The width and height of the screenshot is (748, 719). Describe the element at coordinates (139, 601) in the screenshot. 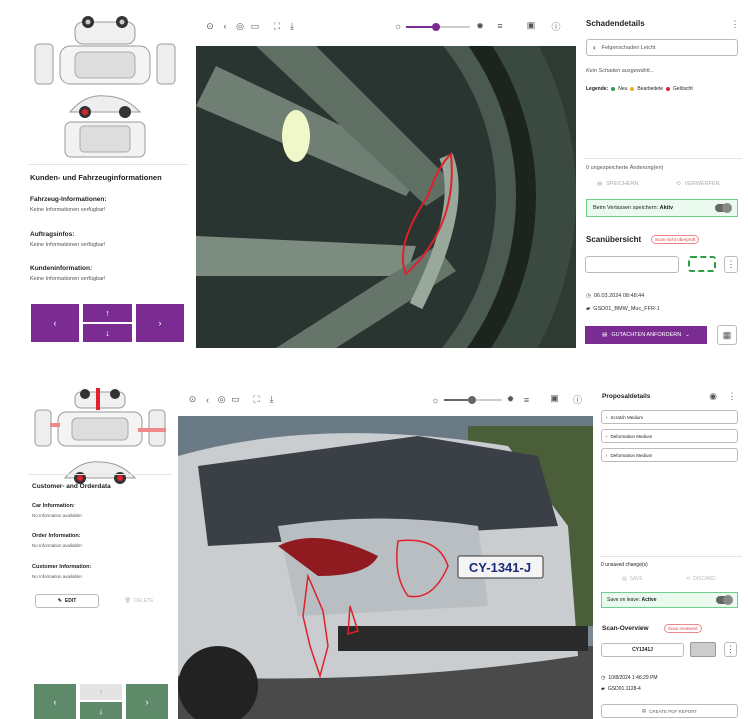

I see `delete-button: 🗑 DELETE` at that location.